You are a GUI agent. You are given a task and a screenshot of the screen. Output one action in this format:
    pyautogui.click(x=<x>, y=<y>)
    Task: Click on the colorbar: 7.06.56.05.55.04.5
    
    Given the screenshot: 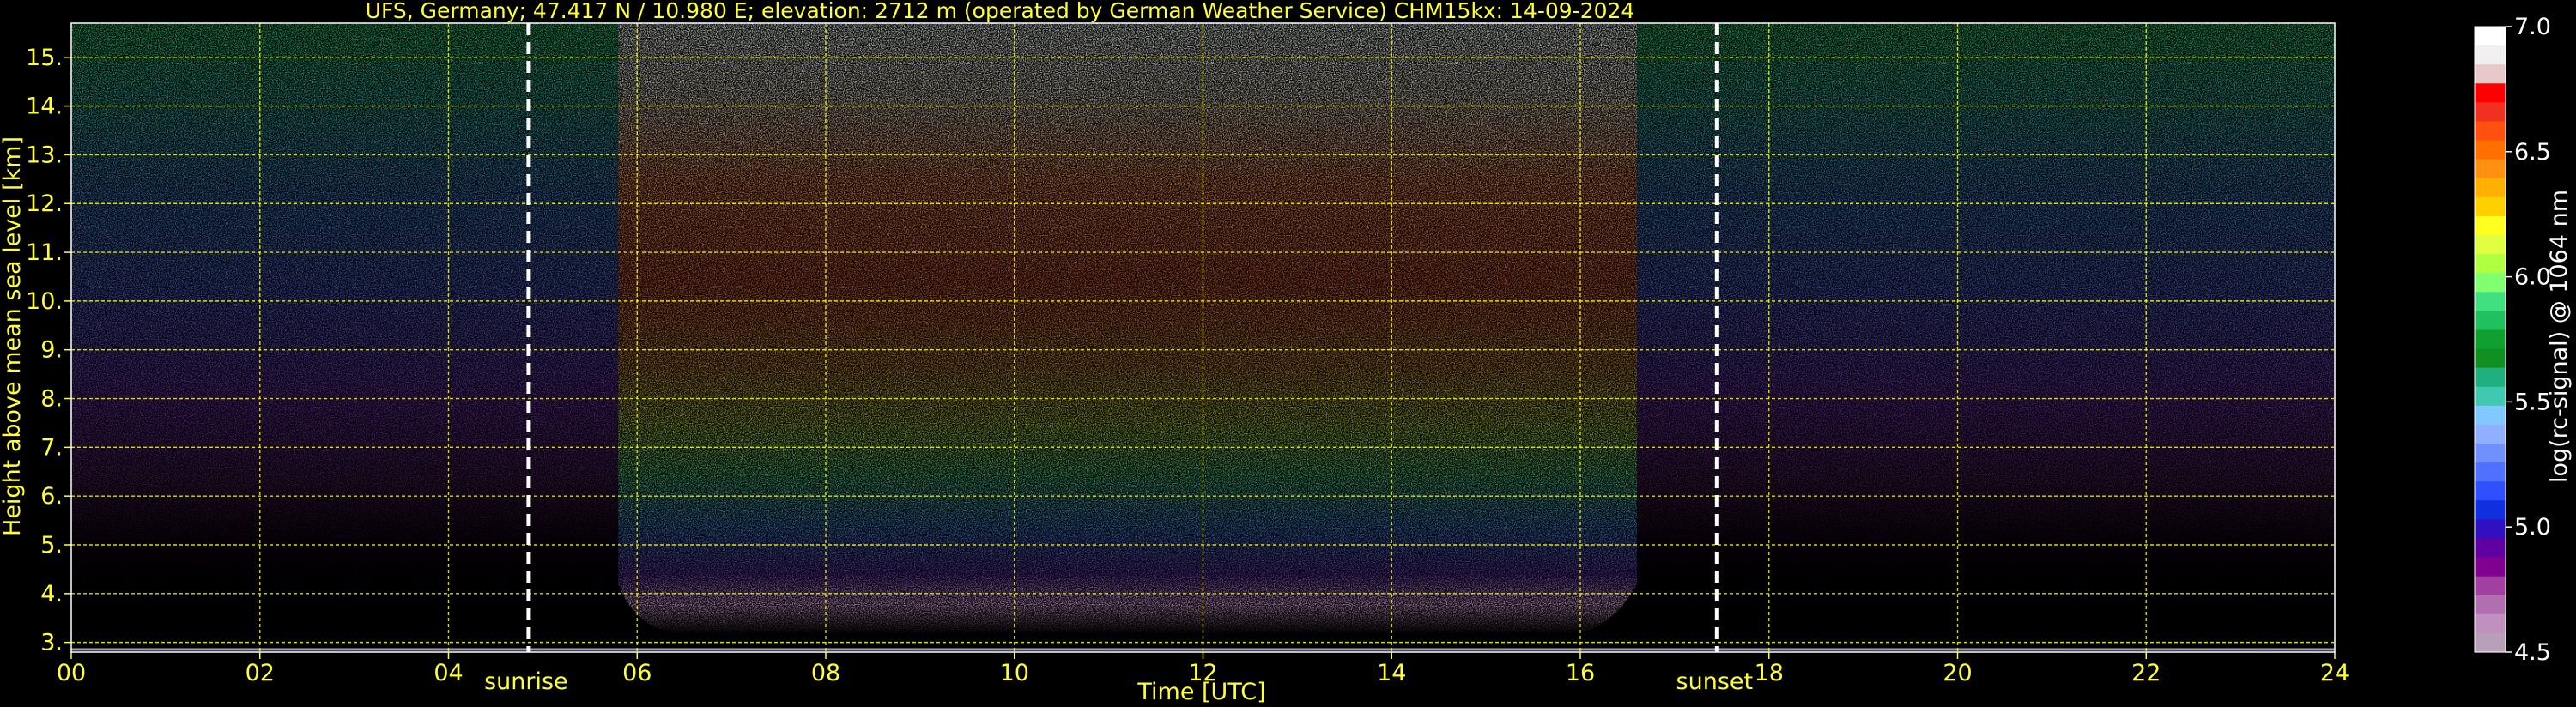 What is the action you would take?
    pyautogui.click(x=2512, y=340)
    